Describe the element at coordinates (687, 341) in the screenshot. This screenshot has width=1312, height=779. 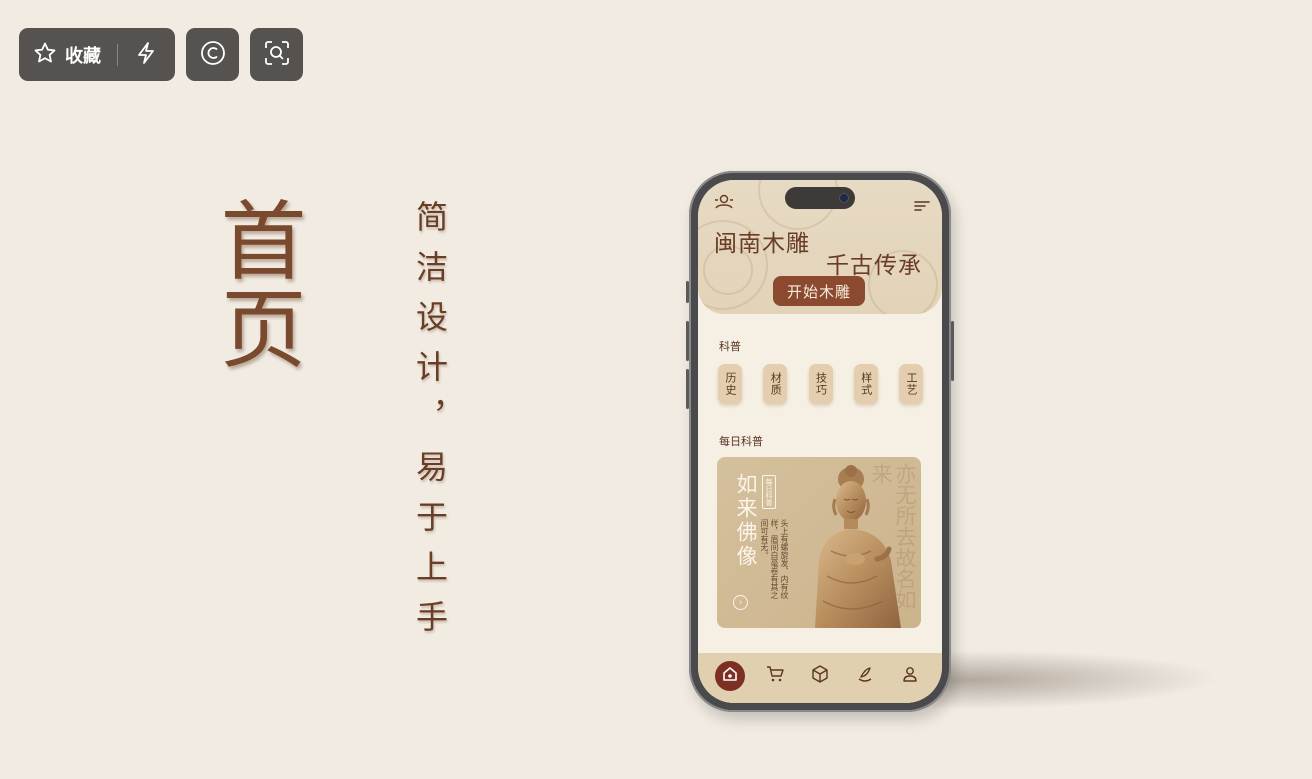
I see `phone-volume-up` at that location.